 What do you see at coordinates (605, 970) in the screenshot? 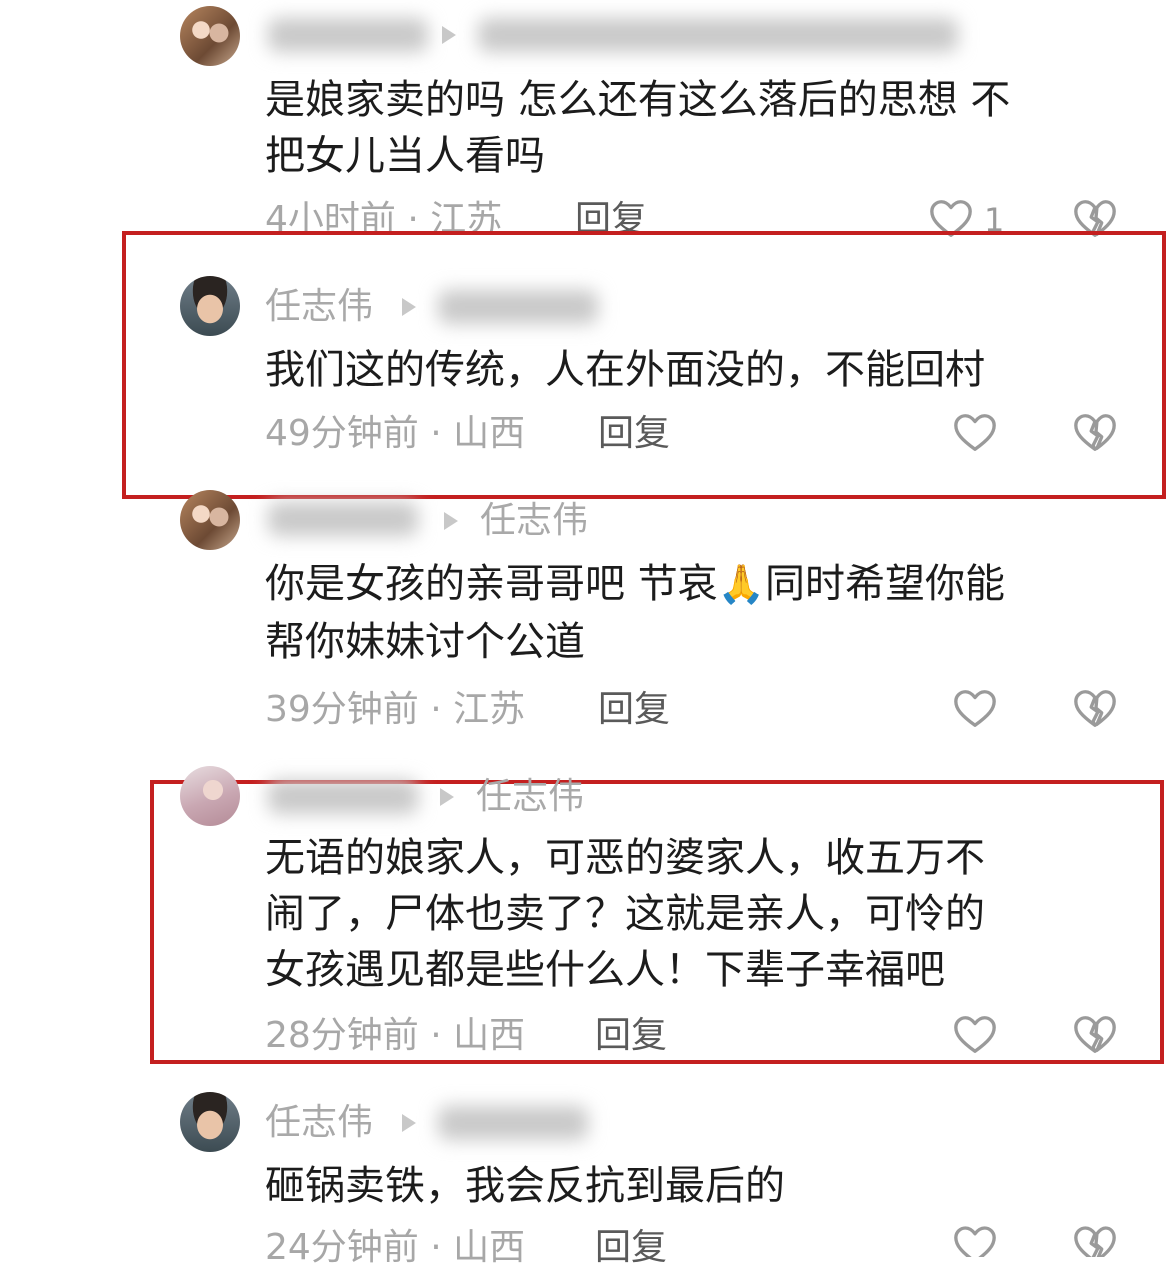
I see `comment-text-line: 女孩遇见都是些什么人！下辈子幸福吧` at bounding box center [605, 970].